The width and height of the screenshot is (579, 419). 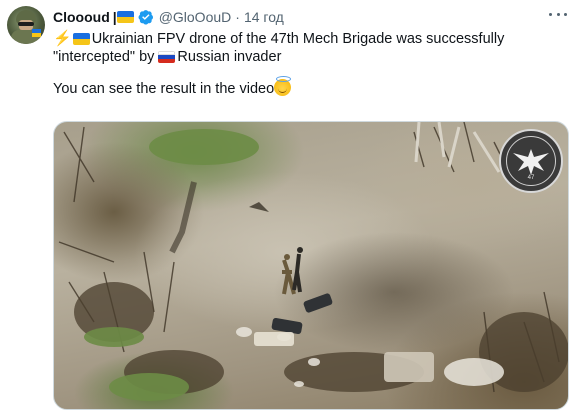 I want to click on author-name: Clooоud, so click(x=81, y=17).